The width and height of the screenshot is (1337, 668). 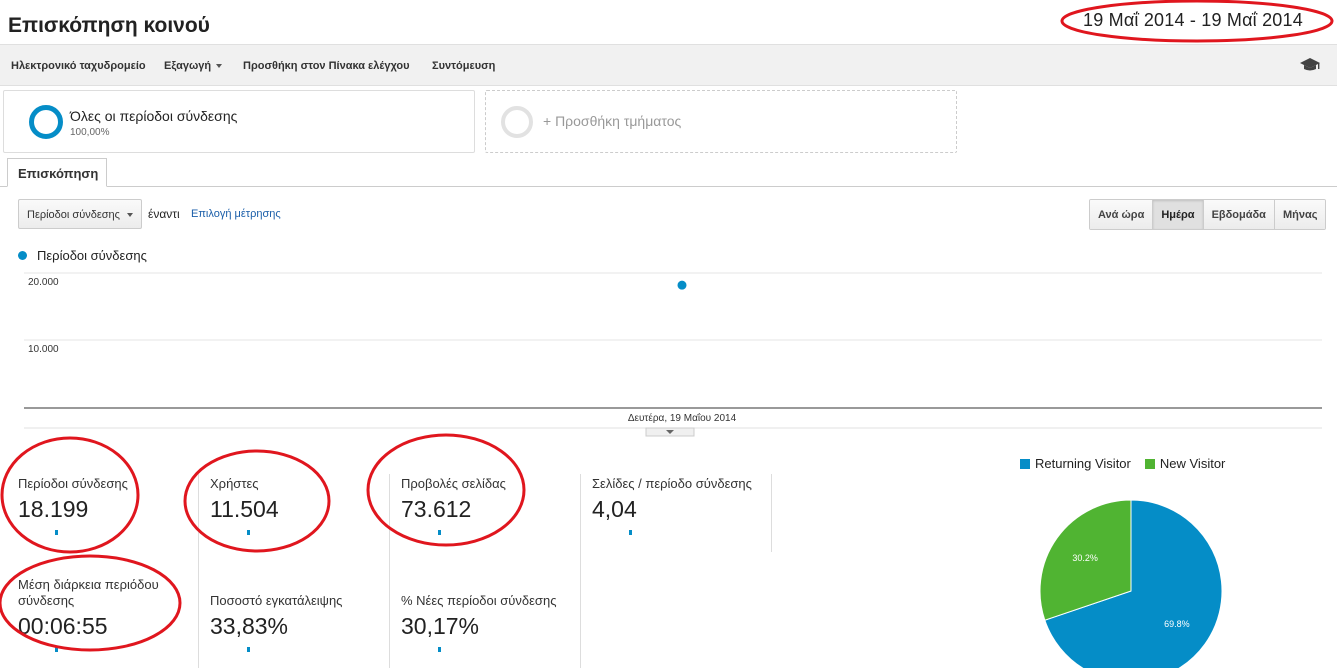 What do you see at coordinates (1310, 65) in the screenshot?
I see `graduation-cap-icon` at bounding box center [1310, 65].